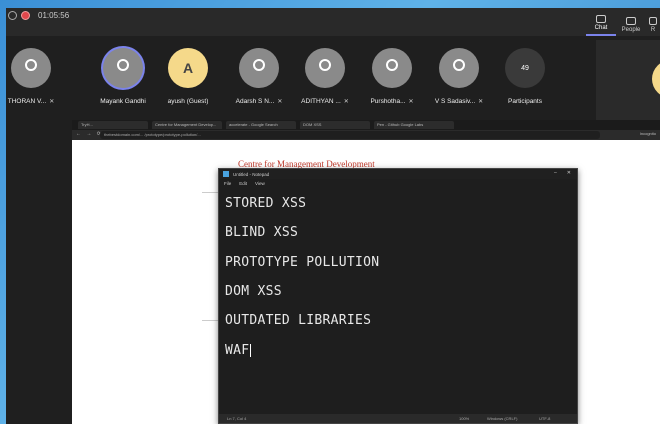 The image size is (660, 424). Describe the element at coordinates (335, 125) in the screenshot. I see `browser-tab: DOM XSS` at that location.